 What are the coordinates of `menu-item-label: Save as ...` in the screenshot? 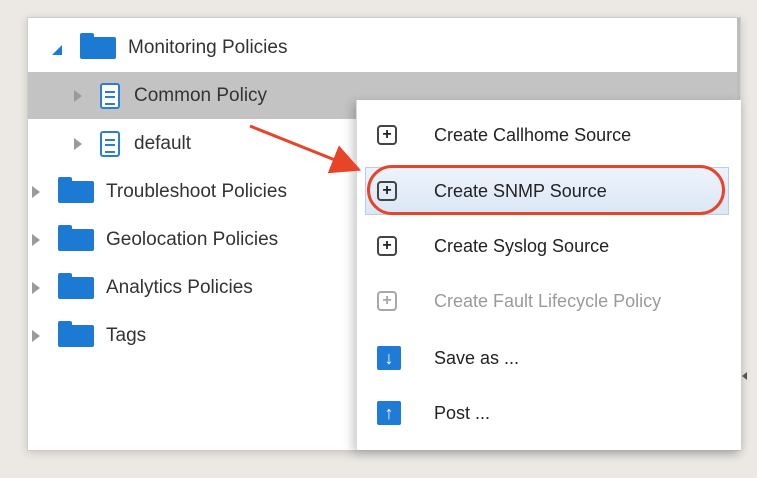 It's located at (477, 357).